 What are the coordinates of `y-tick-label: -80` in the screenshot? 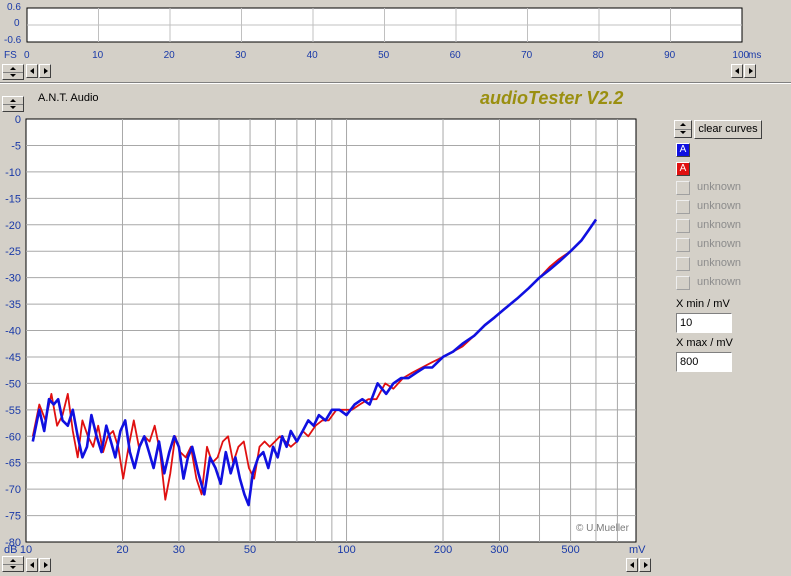 It's located at (13, 543).